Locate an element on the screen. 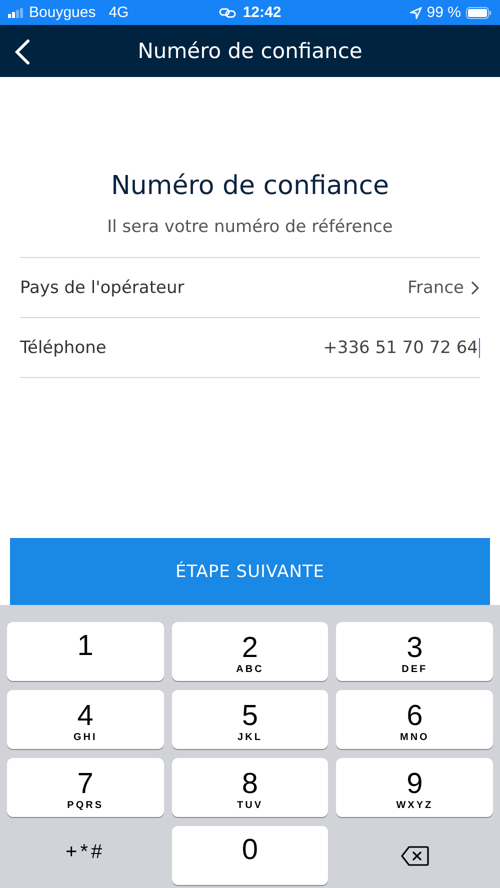 Image resolution: width=500 pixels, height=888 pixels. next-step-button: ÉTAPE SUIVANTE is located at coordinates (250, 571).